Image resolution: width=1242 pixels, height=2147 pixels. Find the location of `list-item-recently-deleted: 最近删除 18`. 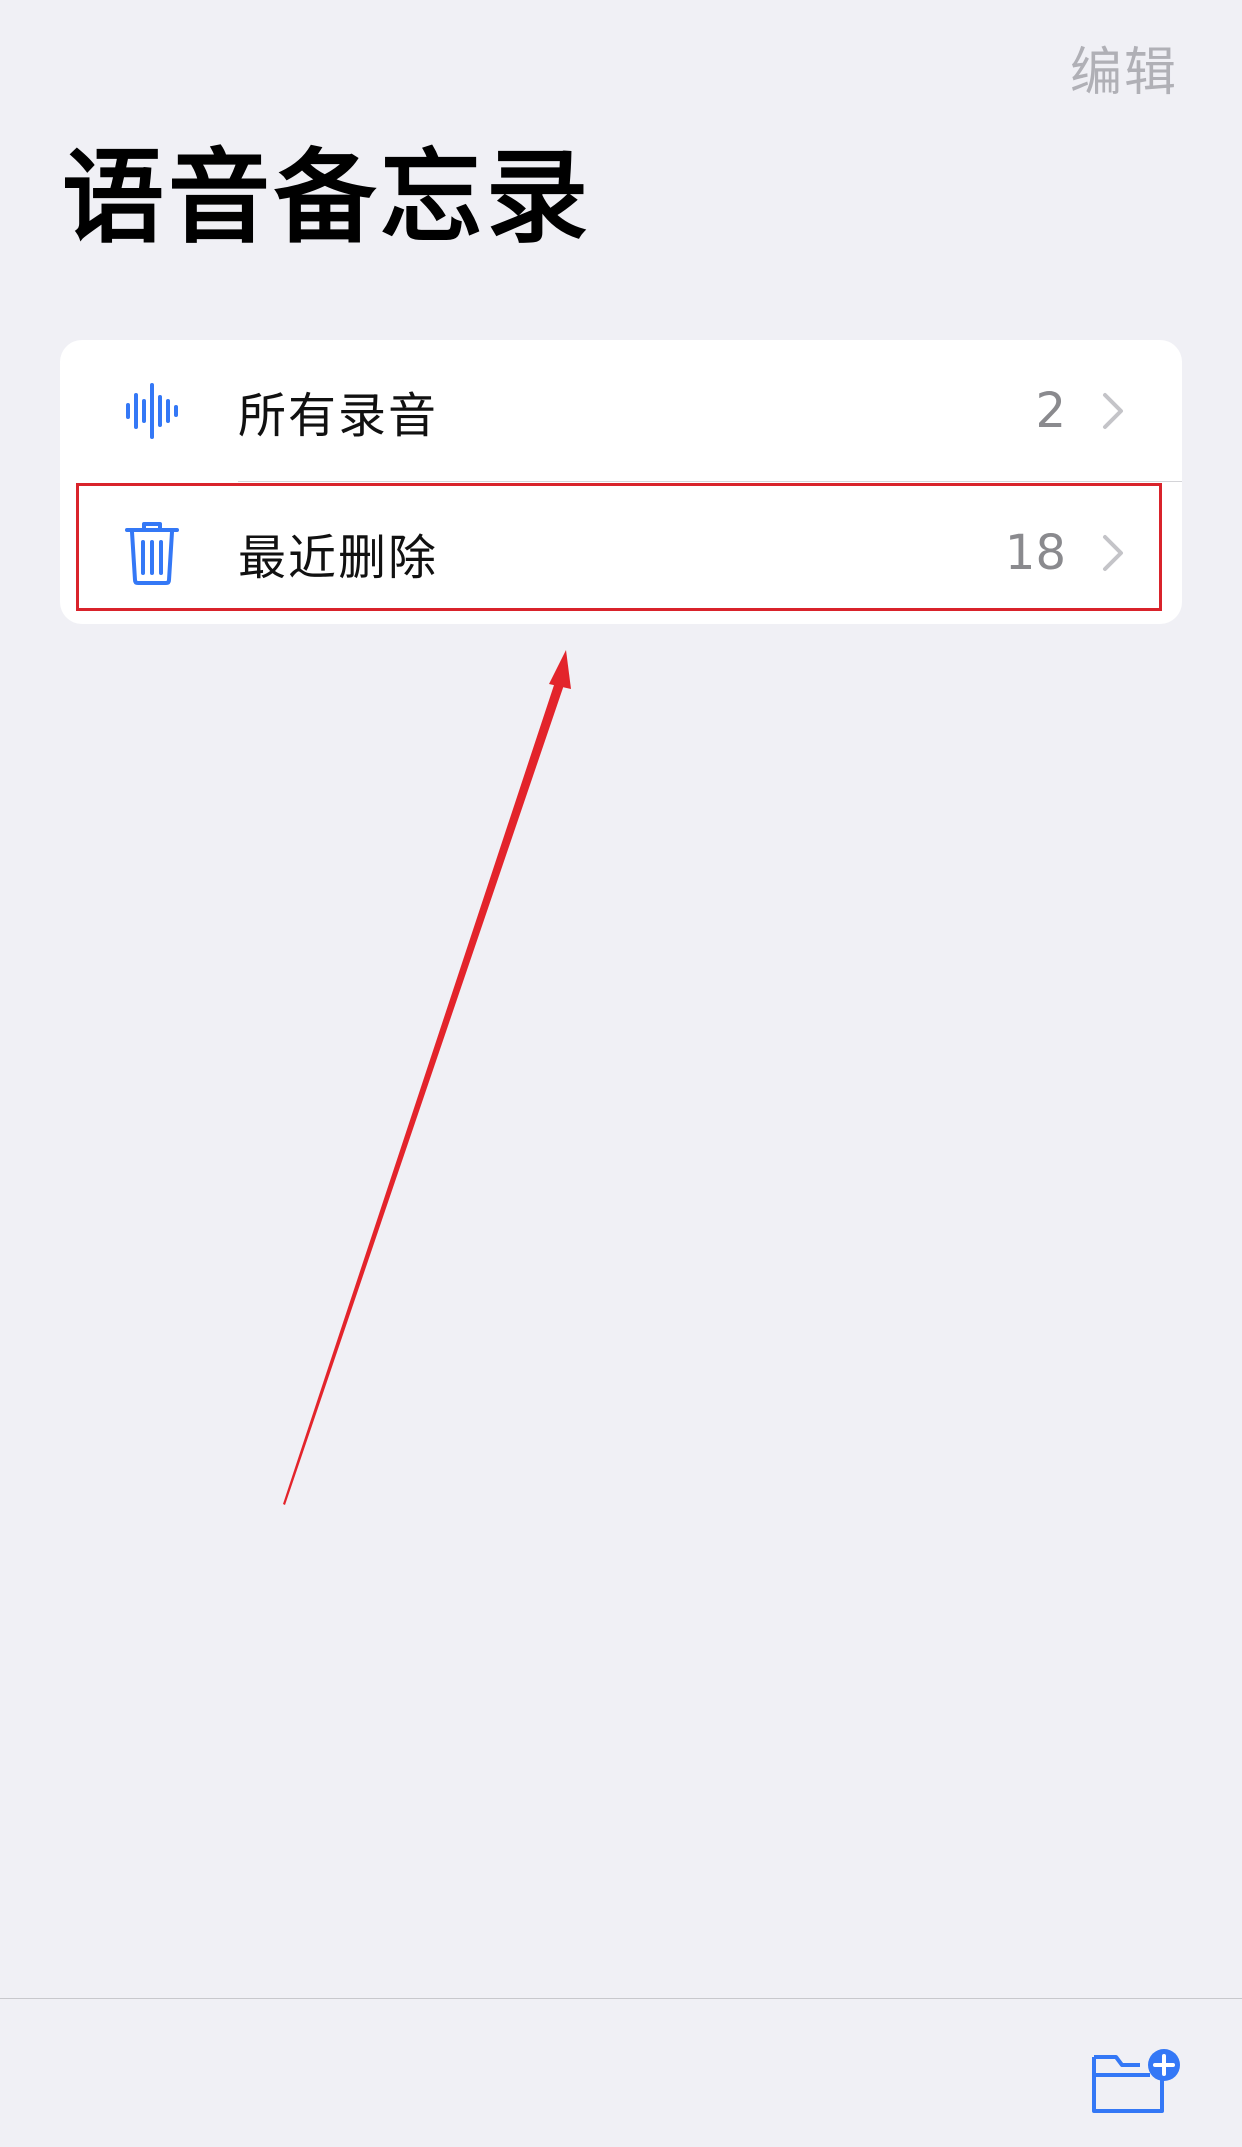

list-item-recently-deleted: 最近删除 18 is located at coordinates (621, 553).